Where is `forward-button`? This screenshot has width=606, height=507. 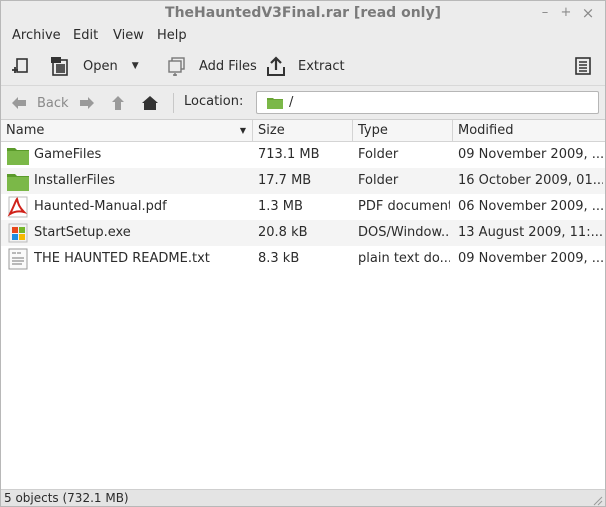 forward-button is located at coordinates (87, 103).